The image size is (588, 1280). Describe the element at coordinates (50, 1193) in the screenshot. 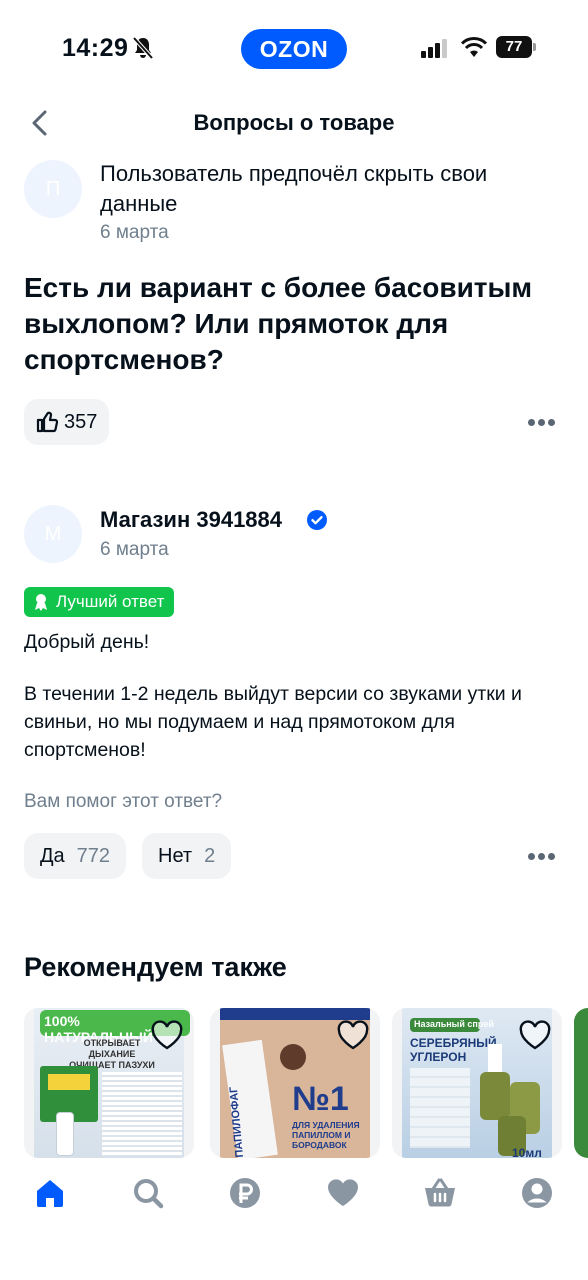

I see `home-icon` at that location.